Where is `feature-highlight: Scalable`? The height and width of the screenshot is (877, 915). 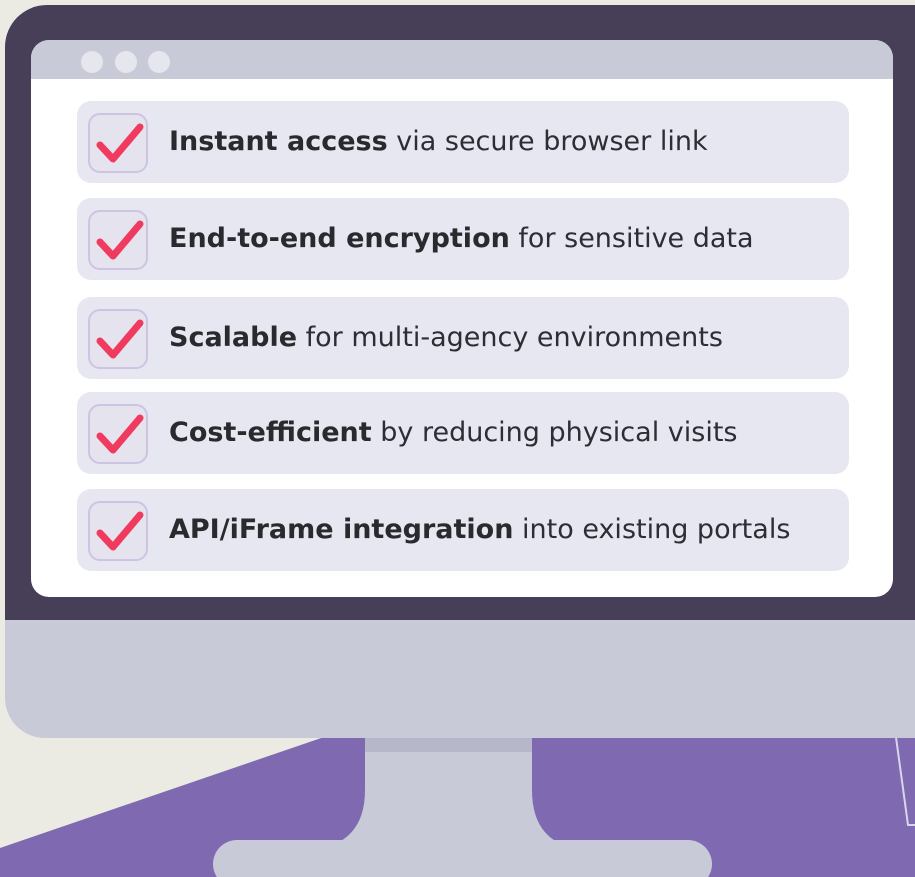
feature-highlight: Scalable is located at coordinates (233, 337).